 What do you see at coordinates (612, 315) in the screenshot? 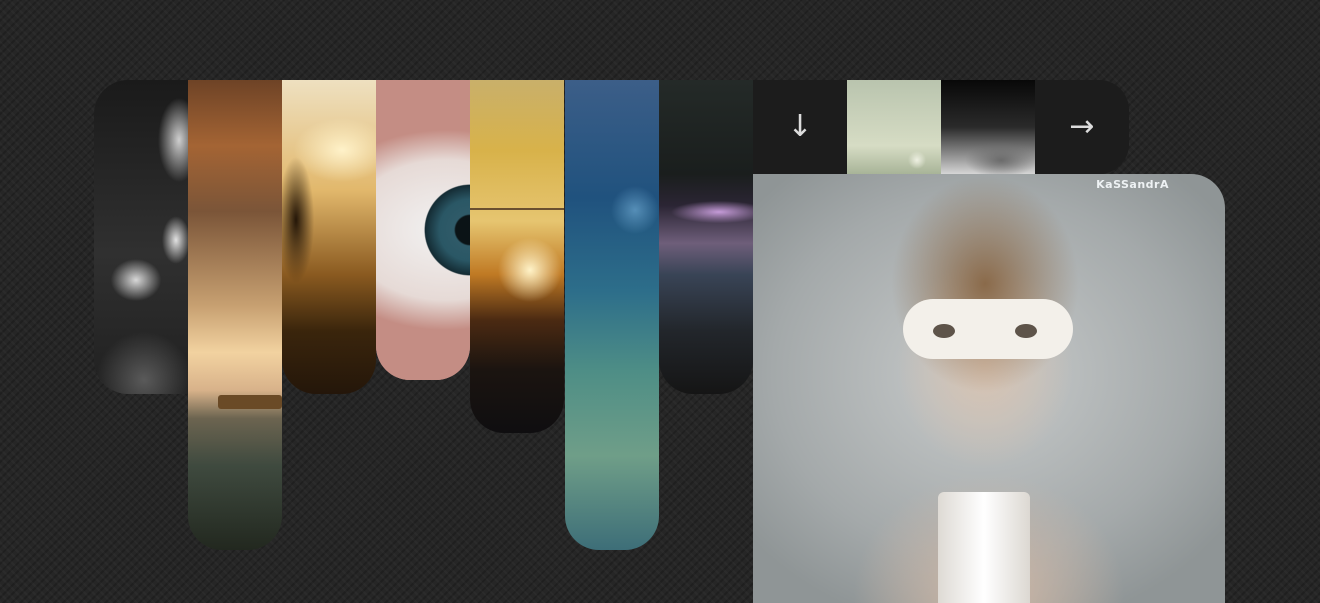
I see `gallery-image-grass` at bounding box center [612, 315].